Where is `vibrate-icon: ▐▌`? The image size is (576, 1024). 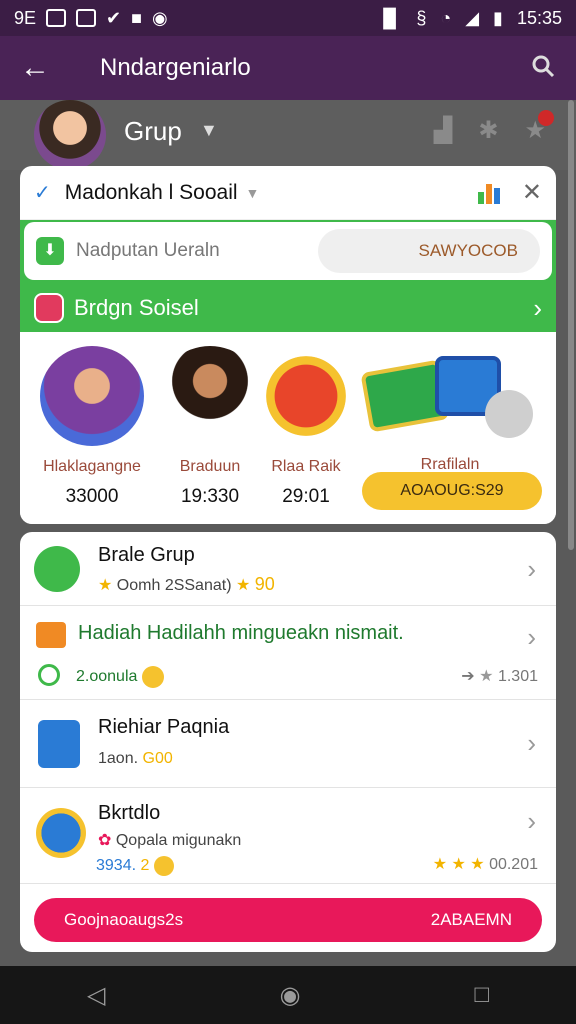
vibrate-icon: ▐▌ is located at coordinates (389, 17).